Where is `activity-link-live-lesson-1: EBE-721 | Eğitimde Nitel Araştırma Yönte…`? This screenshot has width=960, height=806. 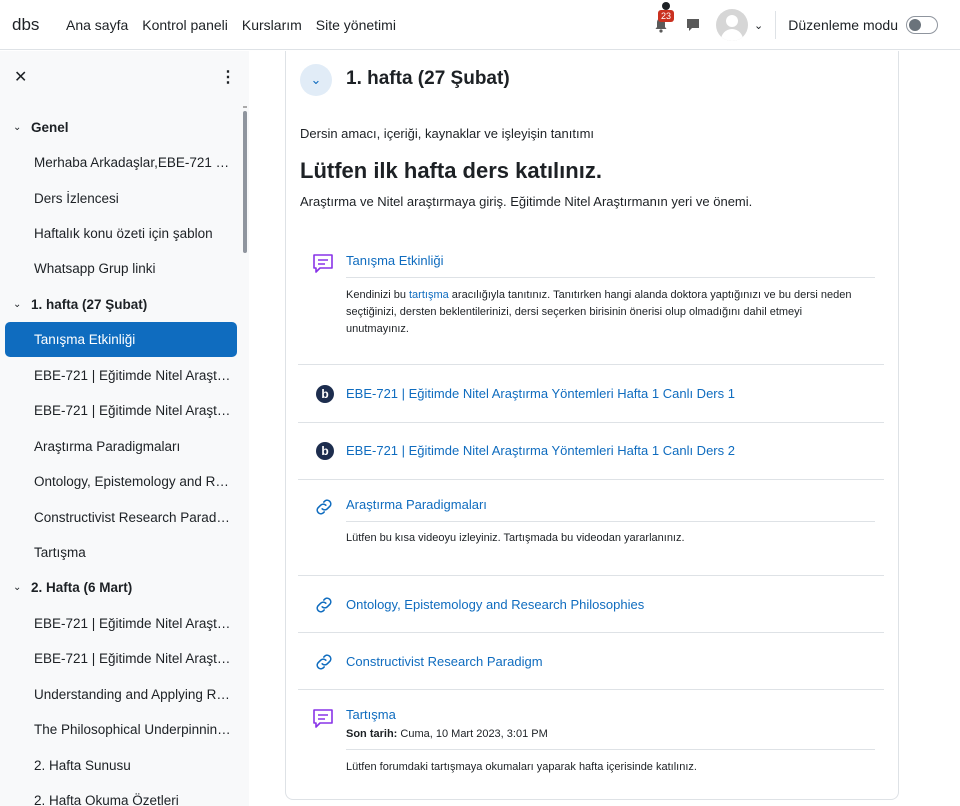 activity-link-live-lesson-1: EBE-721 | Eğitimde Nitel Araştırma Yönte… is located at coordinates (540, 393).